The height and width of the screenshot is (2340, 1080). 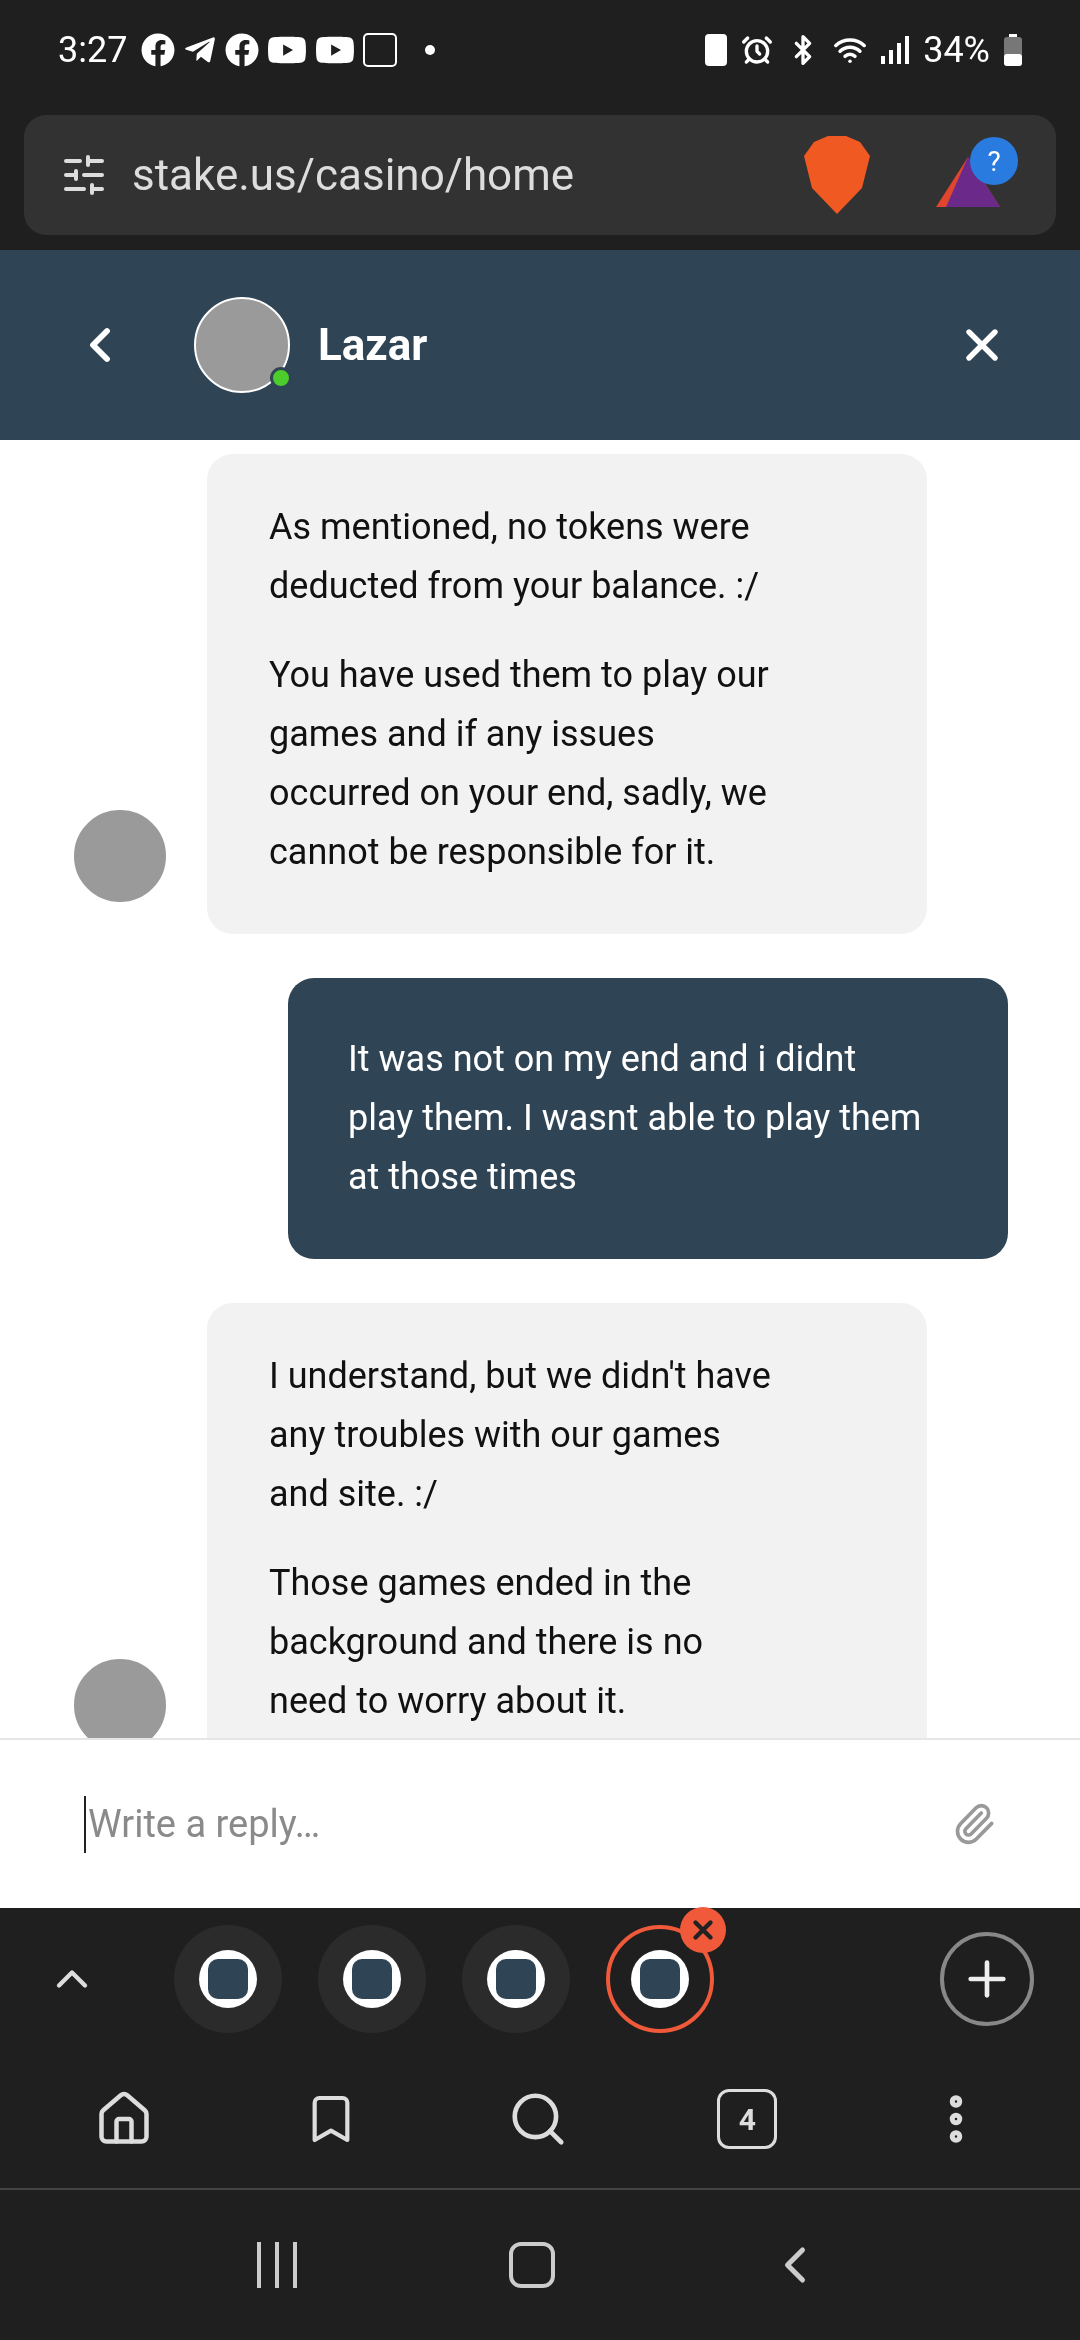 I want to click on home-nav-icon, so click(x=532, y=2265).